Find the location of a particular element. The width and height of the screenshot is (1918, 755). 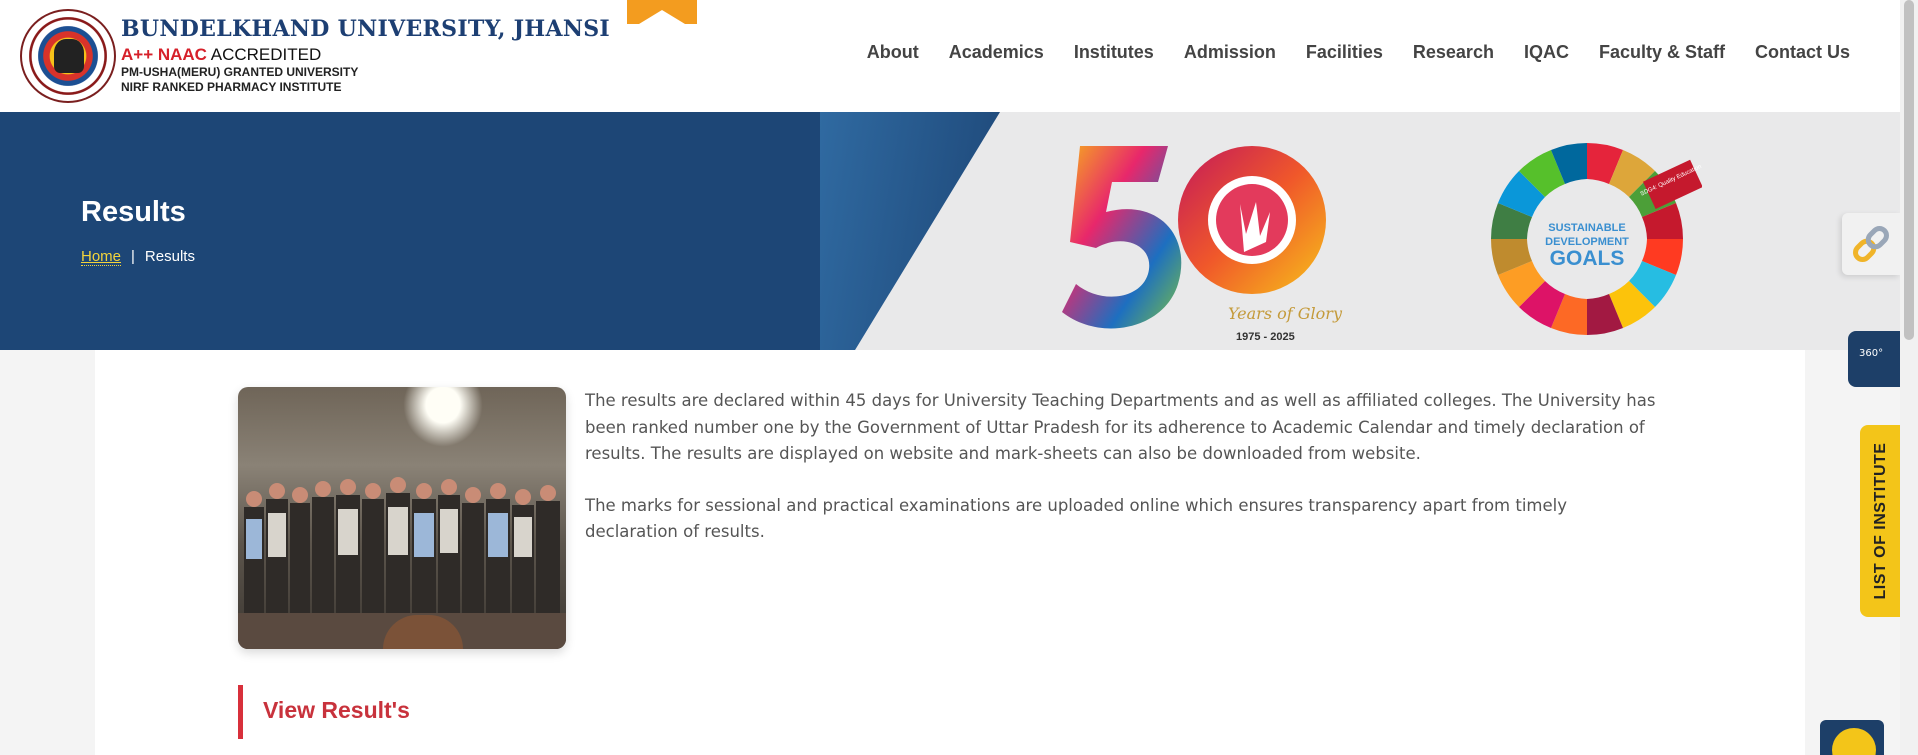

page-title: Results is located at coordinates (133, 212).